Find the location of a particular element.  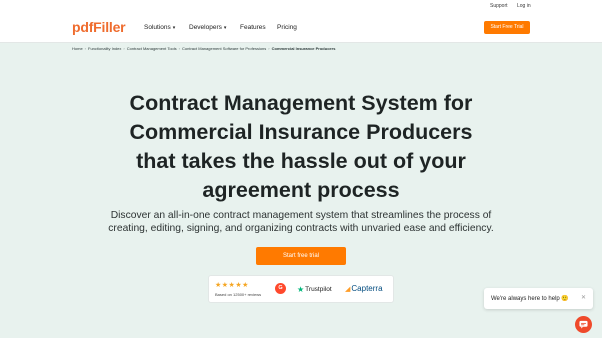

nav-developers: Developers ▾ is located at coordinates (207, 27).